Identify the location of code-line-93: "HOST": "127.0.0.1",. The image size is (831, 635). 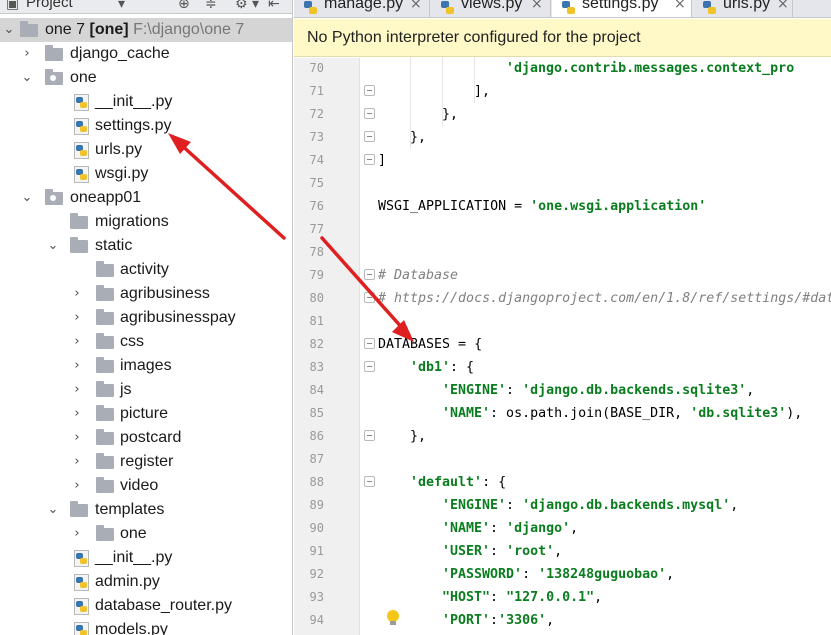
(522, 597).